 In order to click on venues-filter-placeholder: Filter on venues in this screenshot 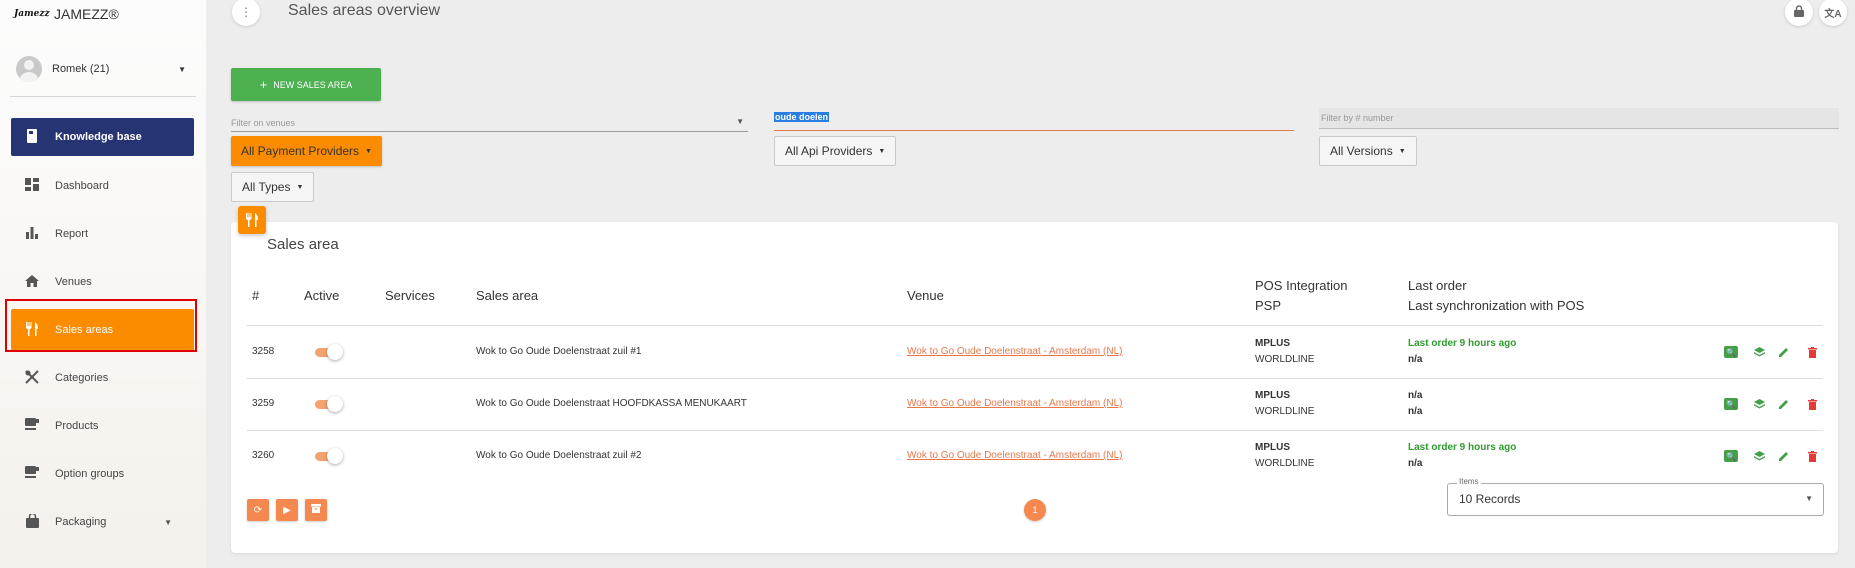, I will do `click(263, 123)`.